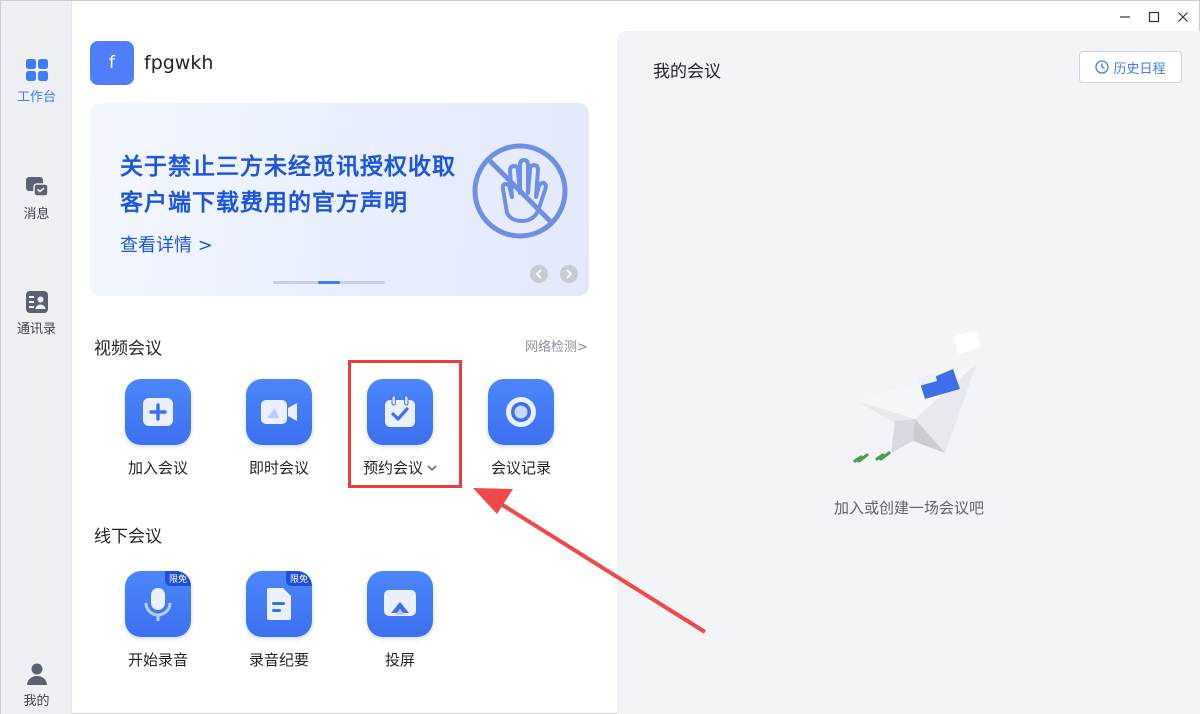 This screenshot has height=714, width=1200. Describe the element at coordinates (36, 701) in the screenshot. I see `rail-item-label: 我的` at that location.